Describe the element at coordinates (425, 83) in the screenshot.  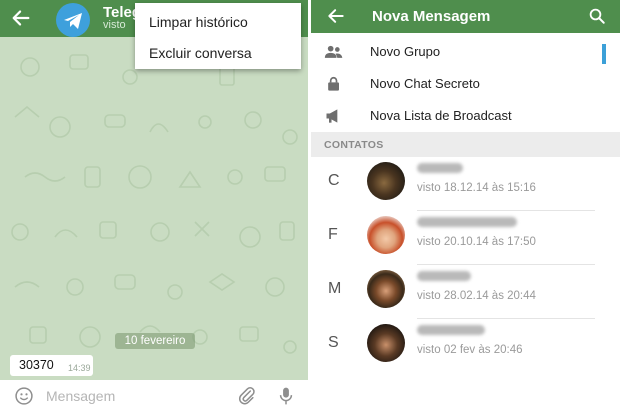
I see `option-label: Novo Chat Secreto` at that location.